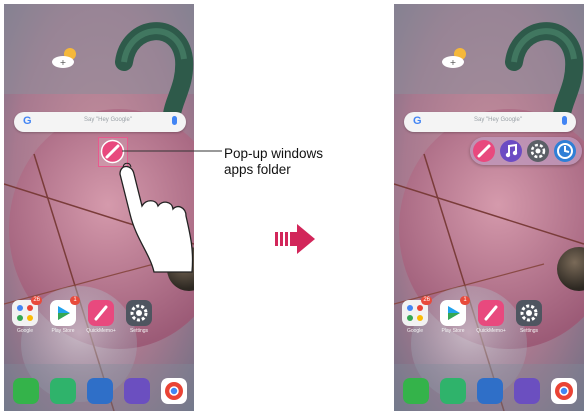 This screenshot has width=584, height=415. I want to click on hand-pointer-icon, so click(156, 217).